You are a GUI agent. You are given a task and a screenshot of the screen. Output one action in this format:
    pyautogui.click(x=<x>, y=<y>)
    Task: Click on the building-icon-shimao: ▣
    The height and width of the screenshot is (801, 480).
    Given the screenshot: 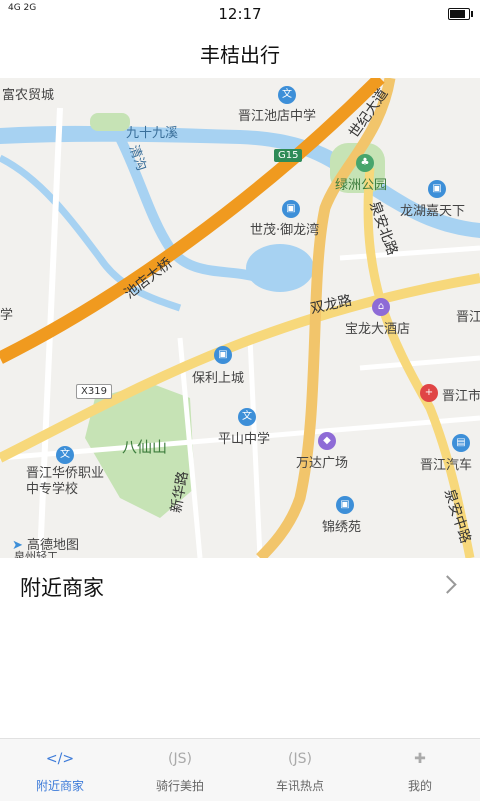 What is the action you would take?
    pyautogui.click(x=291, y=209)
    